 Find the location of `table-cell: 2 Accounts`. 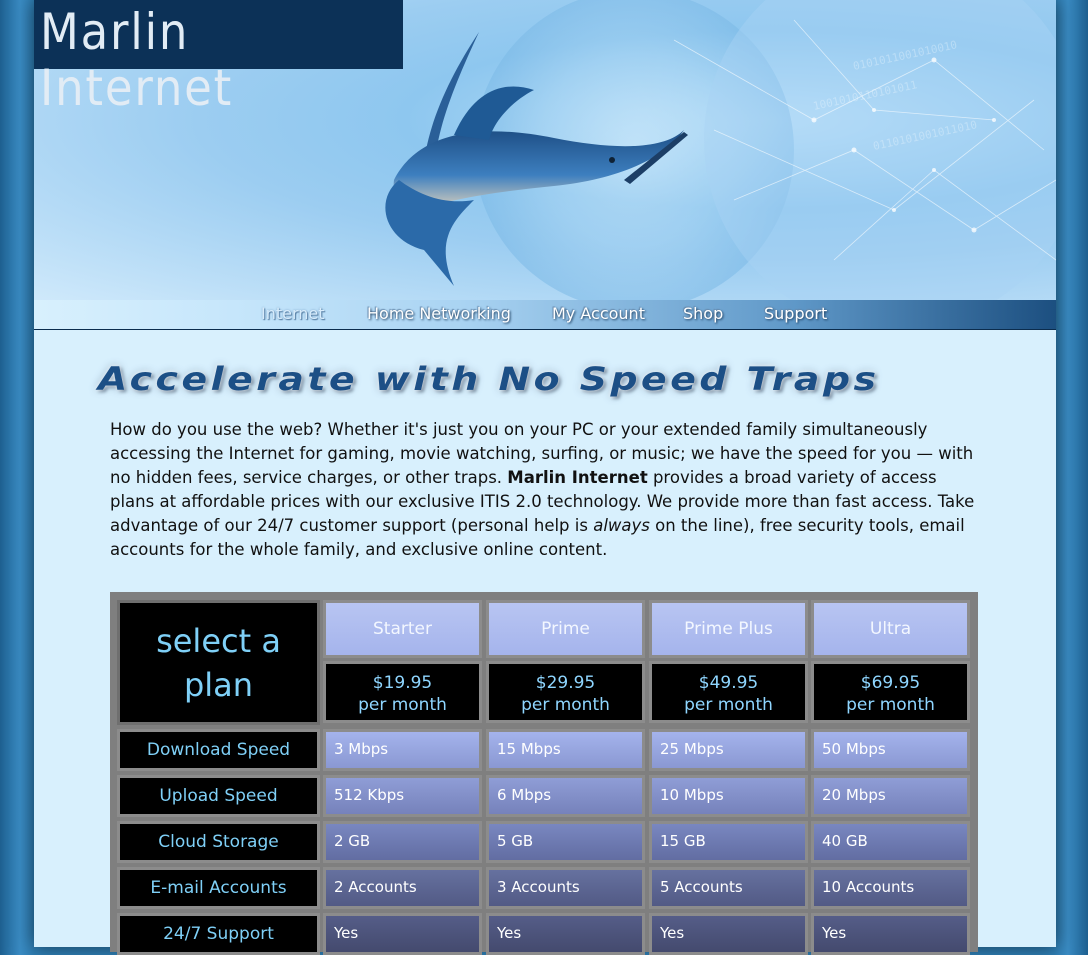

table-cell: 2 Accounts is located at coordinates (402, 888).